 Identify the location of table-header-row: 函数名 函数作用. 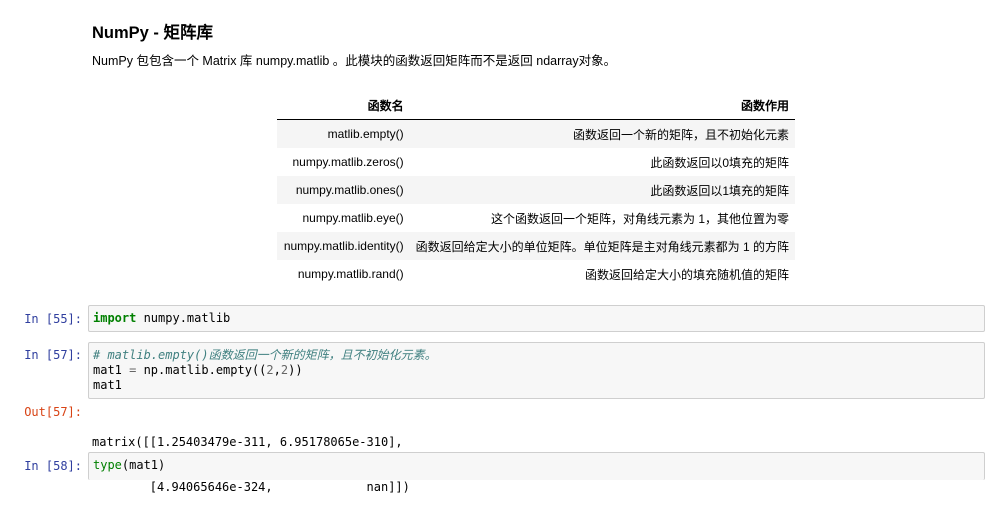
(536, 106).